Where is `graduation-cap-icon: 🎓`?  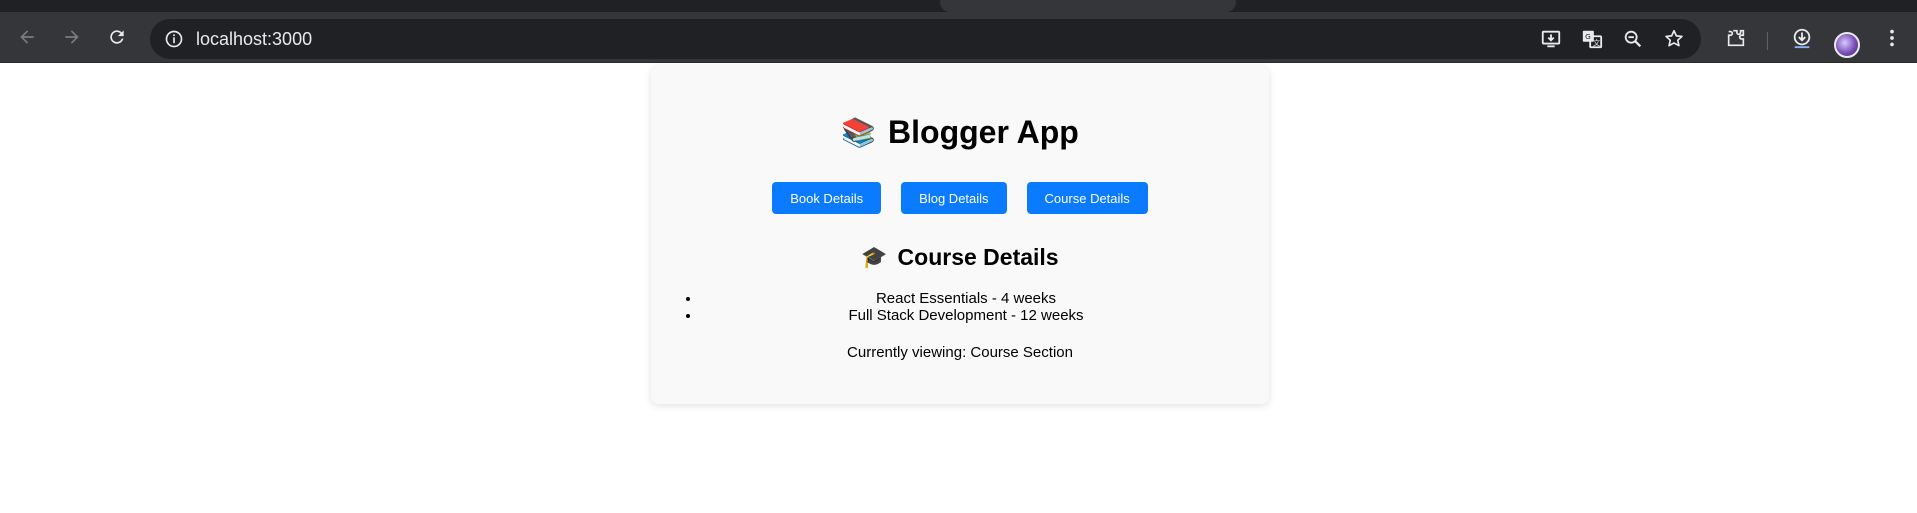
graduation-cap-icon: 🎓 is located at coordinates (874, 257).